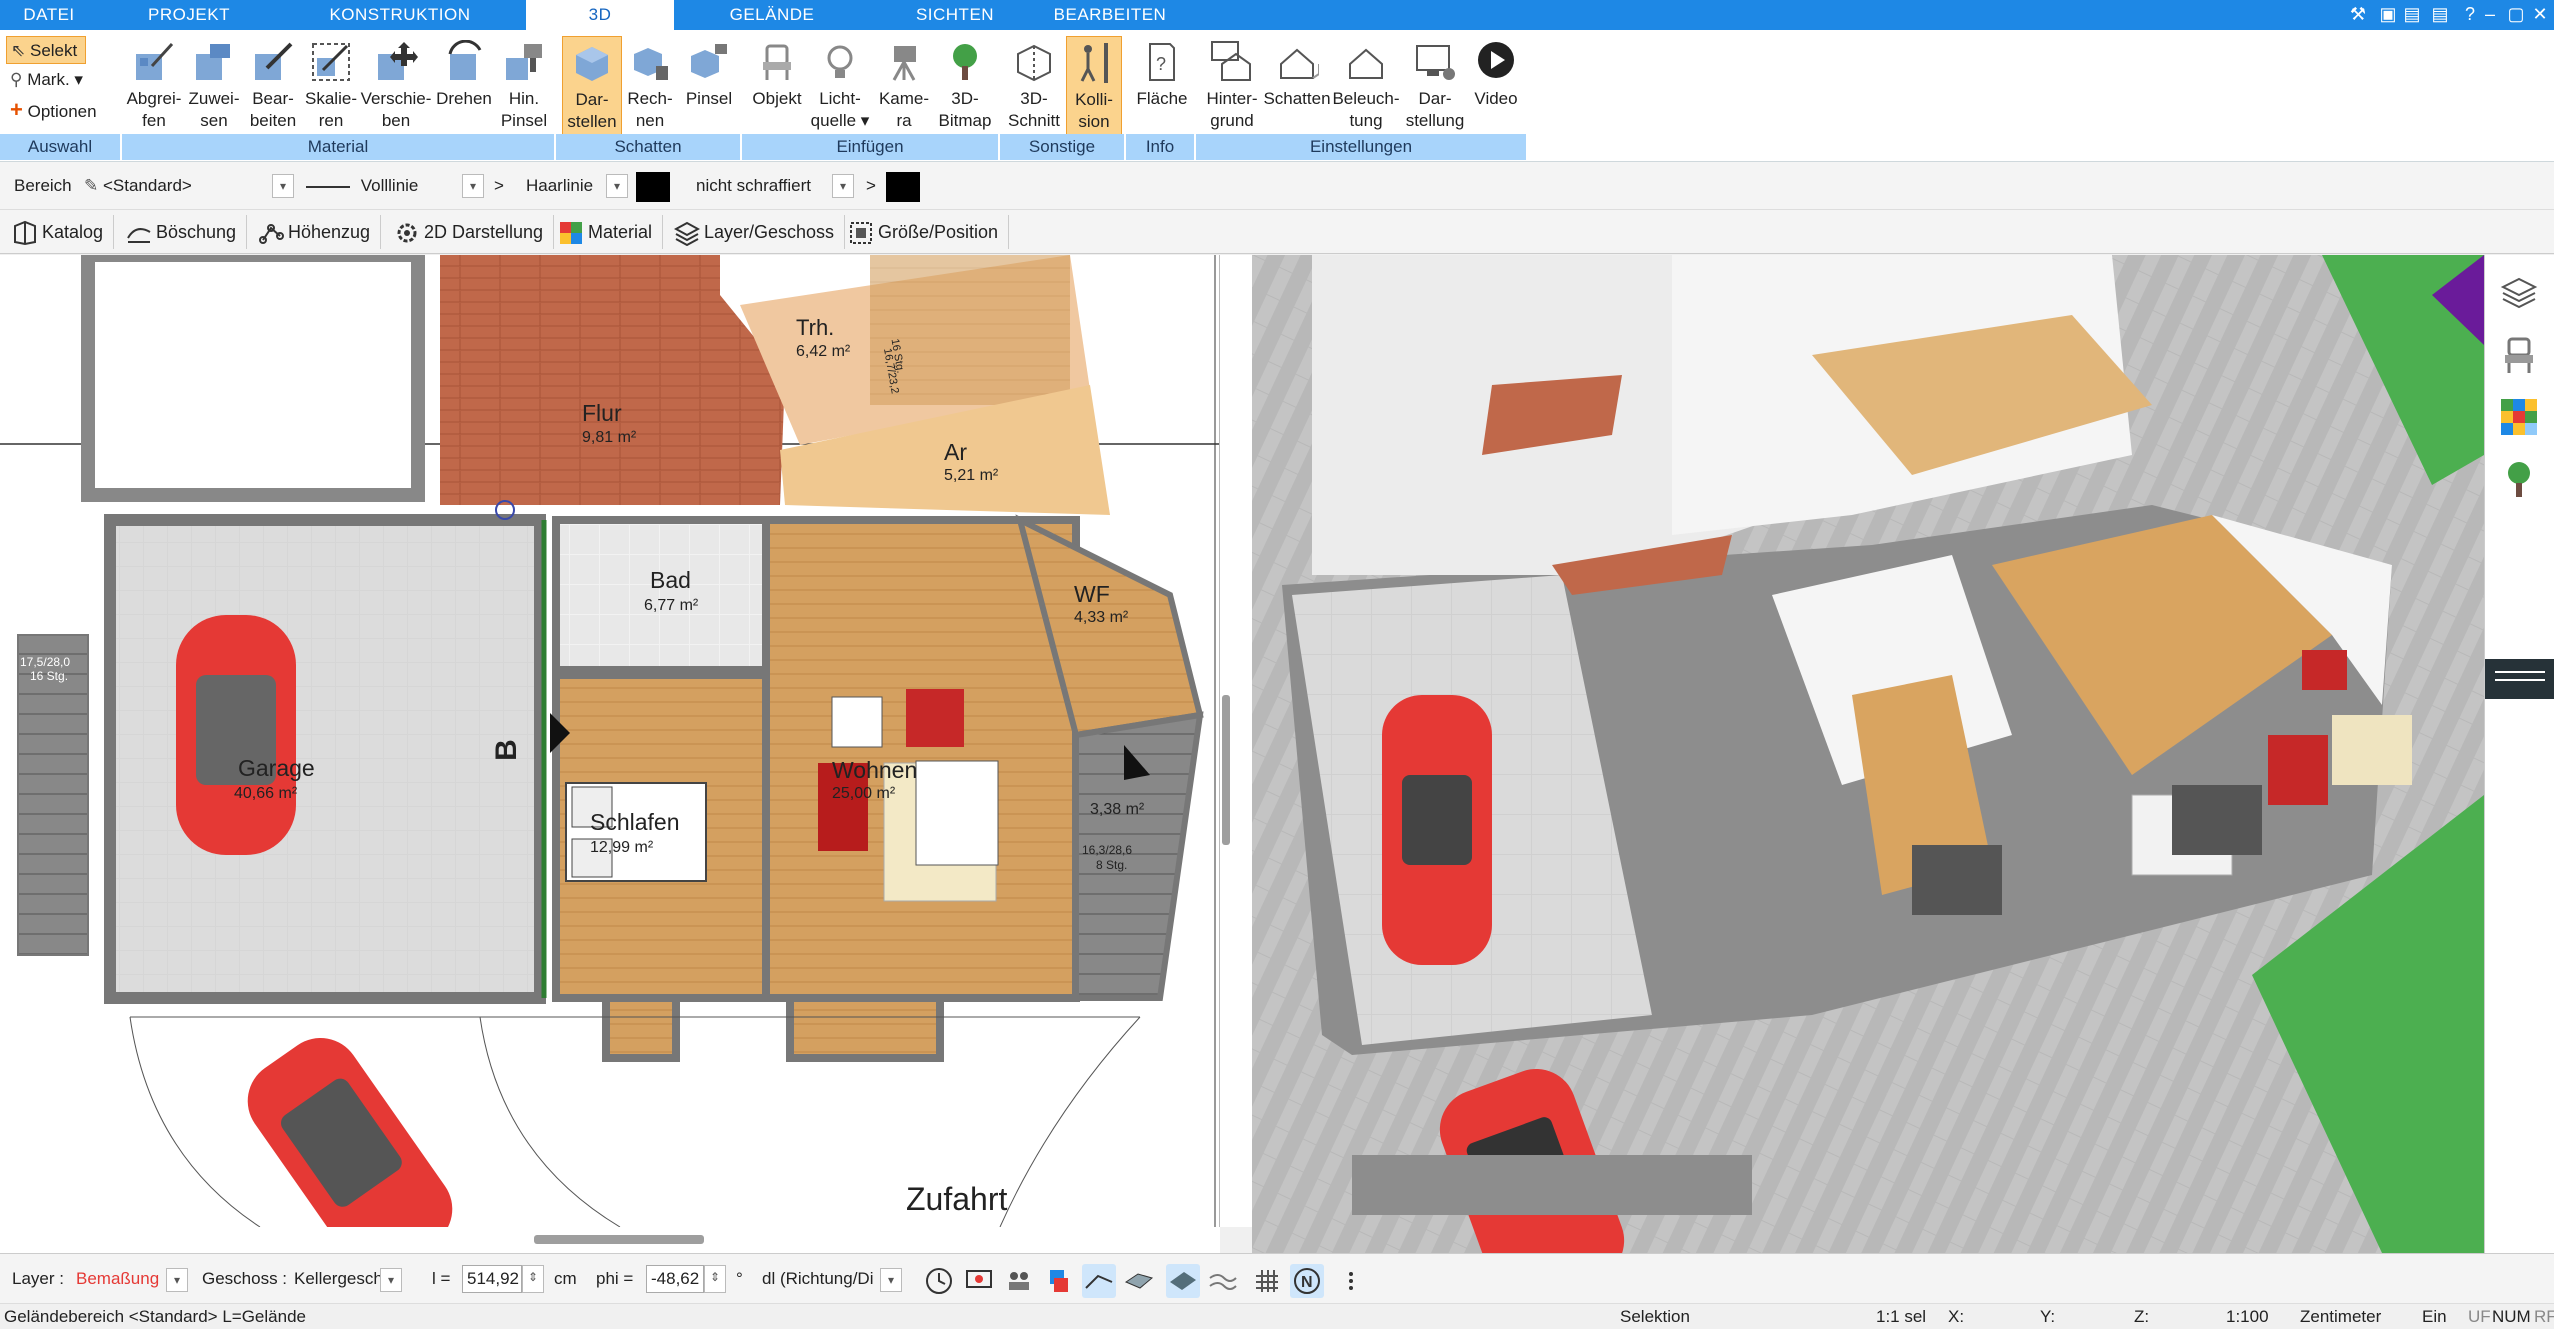 This screenshot has height=1329, width=2554. I want to click on layer-dropdown: Bemaßung, so click(117, 1279).